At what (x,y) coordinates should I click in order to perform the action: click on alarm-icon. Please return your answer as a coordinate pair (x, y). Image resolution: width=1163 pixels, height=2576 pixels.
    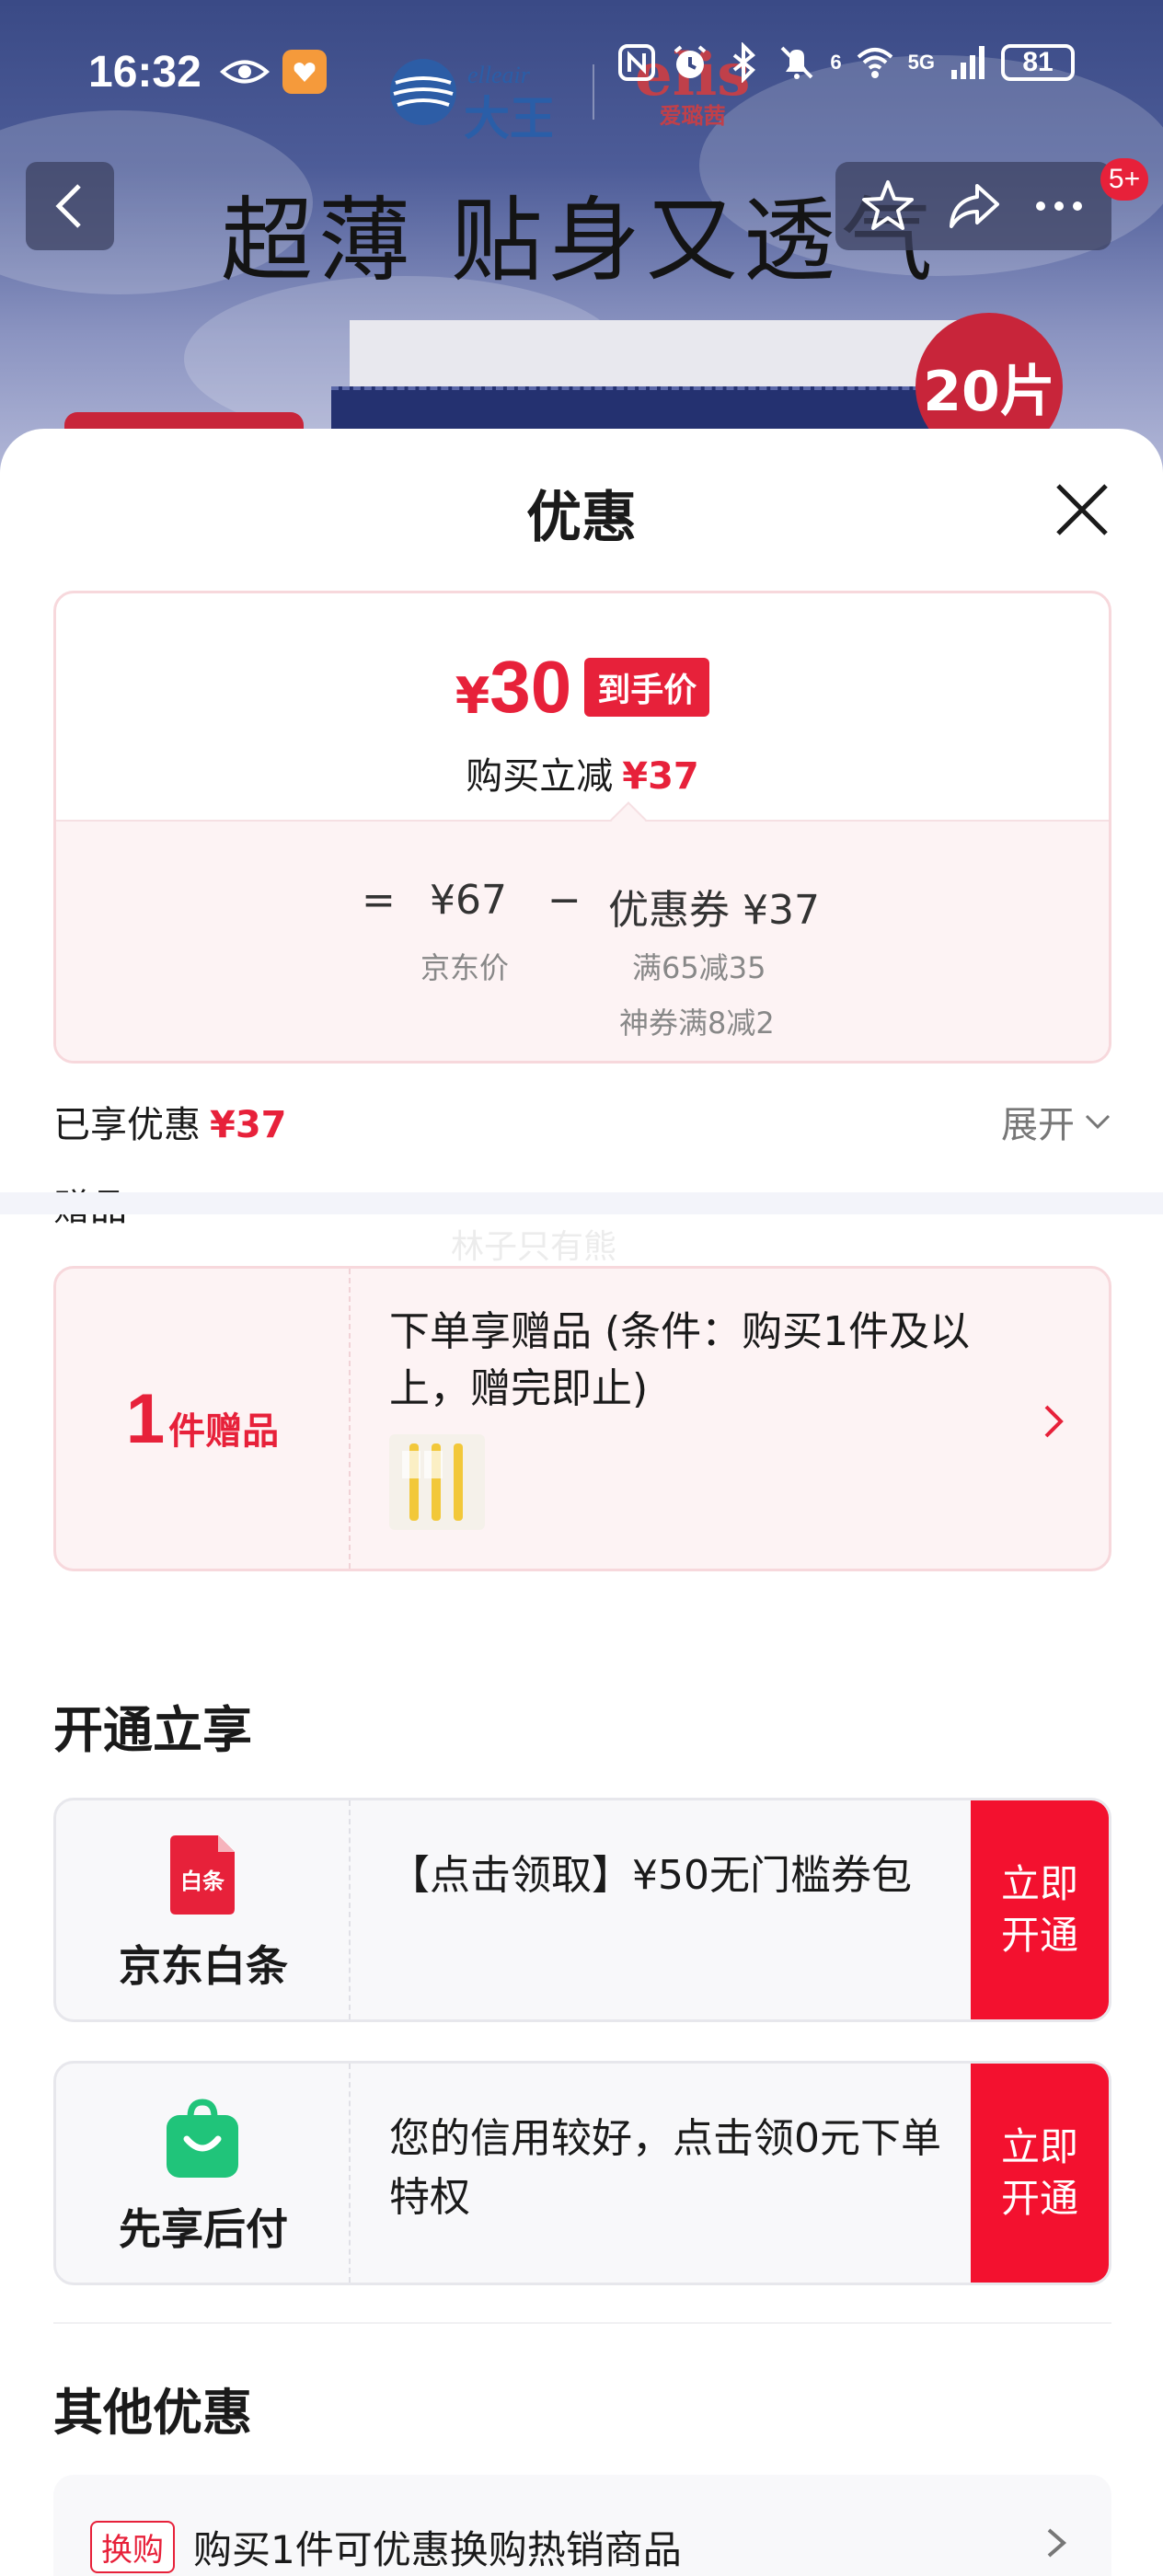
    Looking at the image, I should click on (691, 61).